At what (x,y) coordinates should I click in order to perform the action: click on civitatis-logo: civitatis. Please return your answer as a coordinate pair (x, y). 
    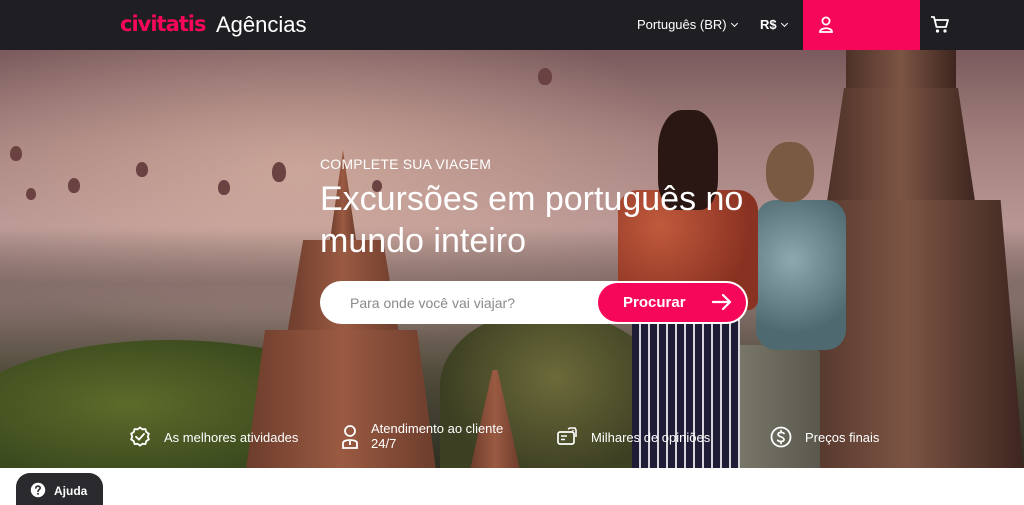
    Looking at the image, I should click on (163, 24).